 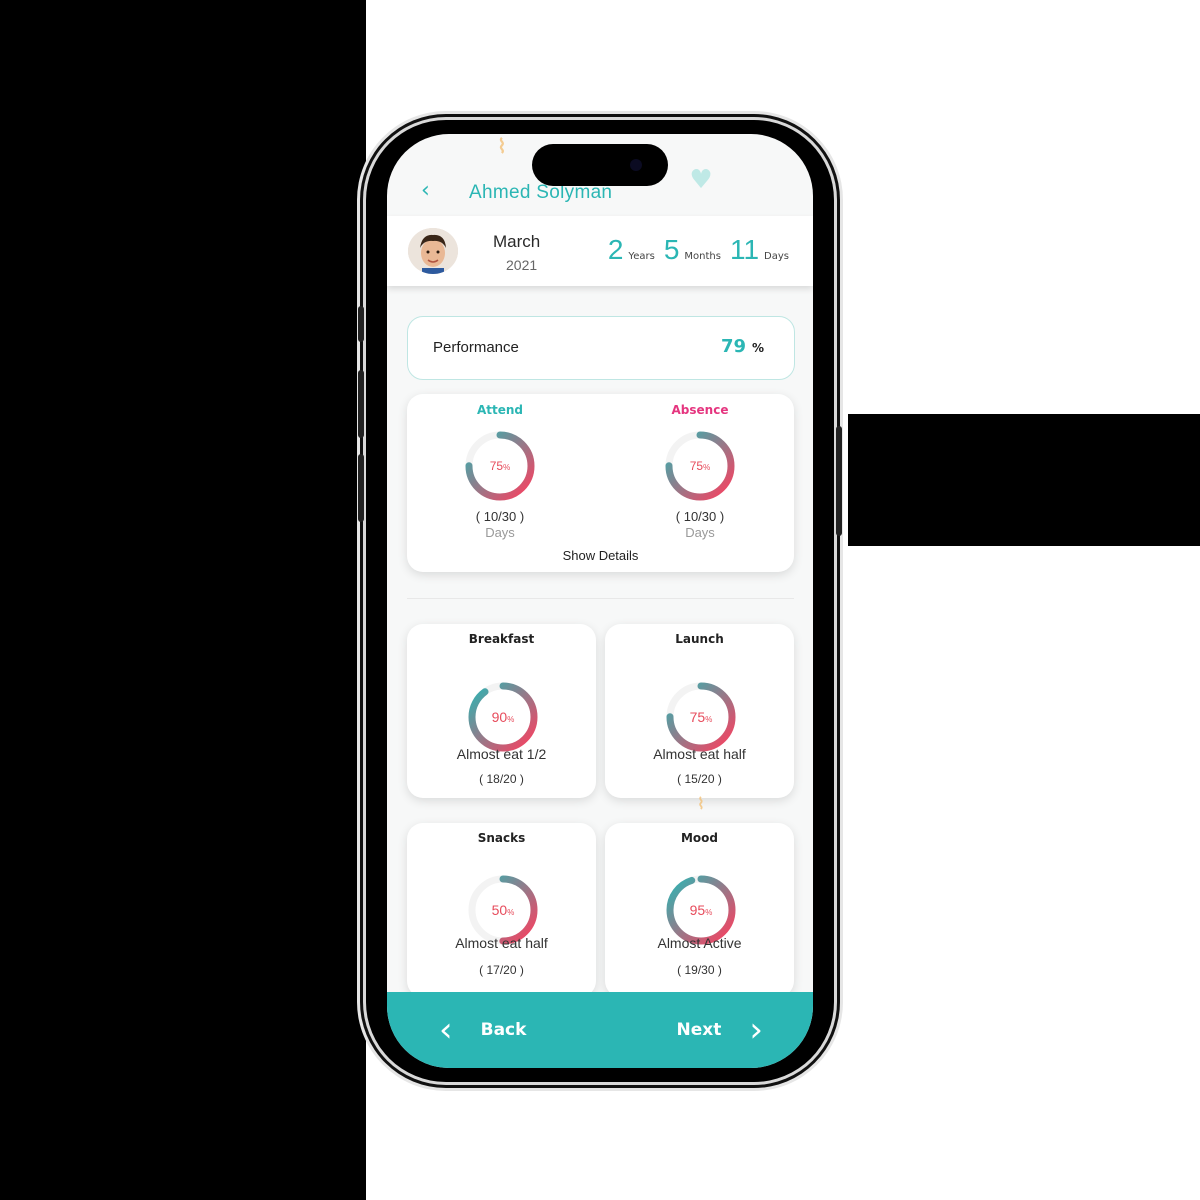 I want to click on meal-card-mood: Mood 95% Almost Active ( 19/30 ), so click(x=699, y=910).